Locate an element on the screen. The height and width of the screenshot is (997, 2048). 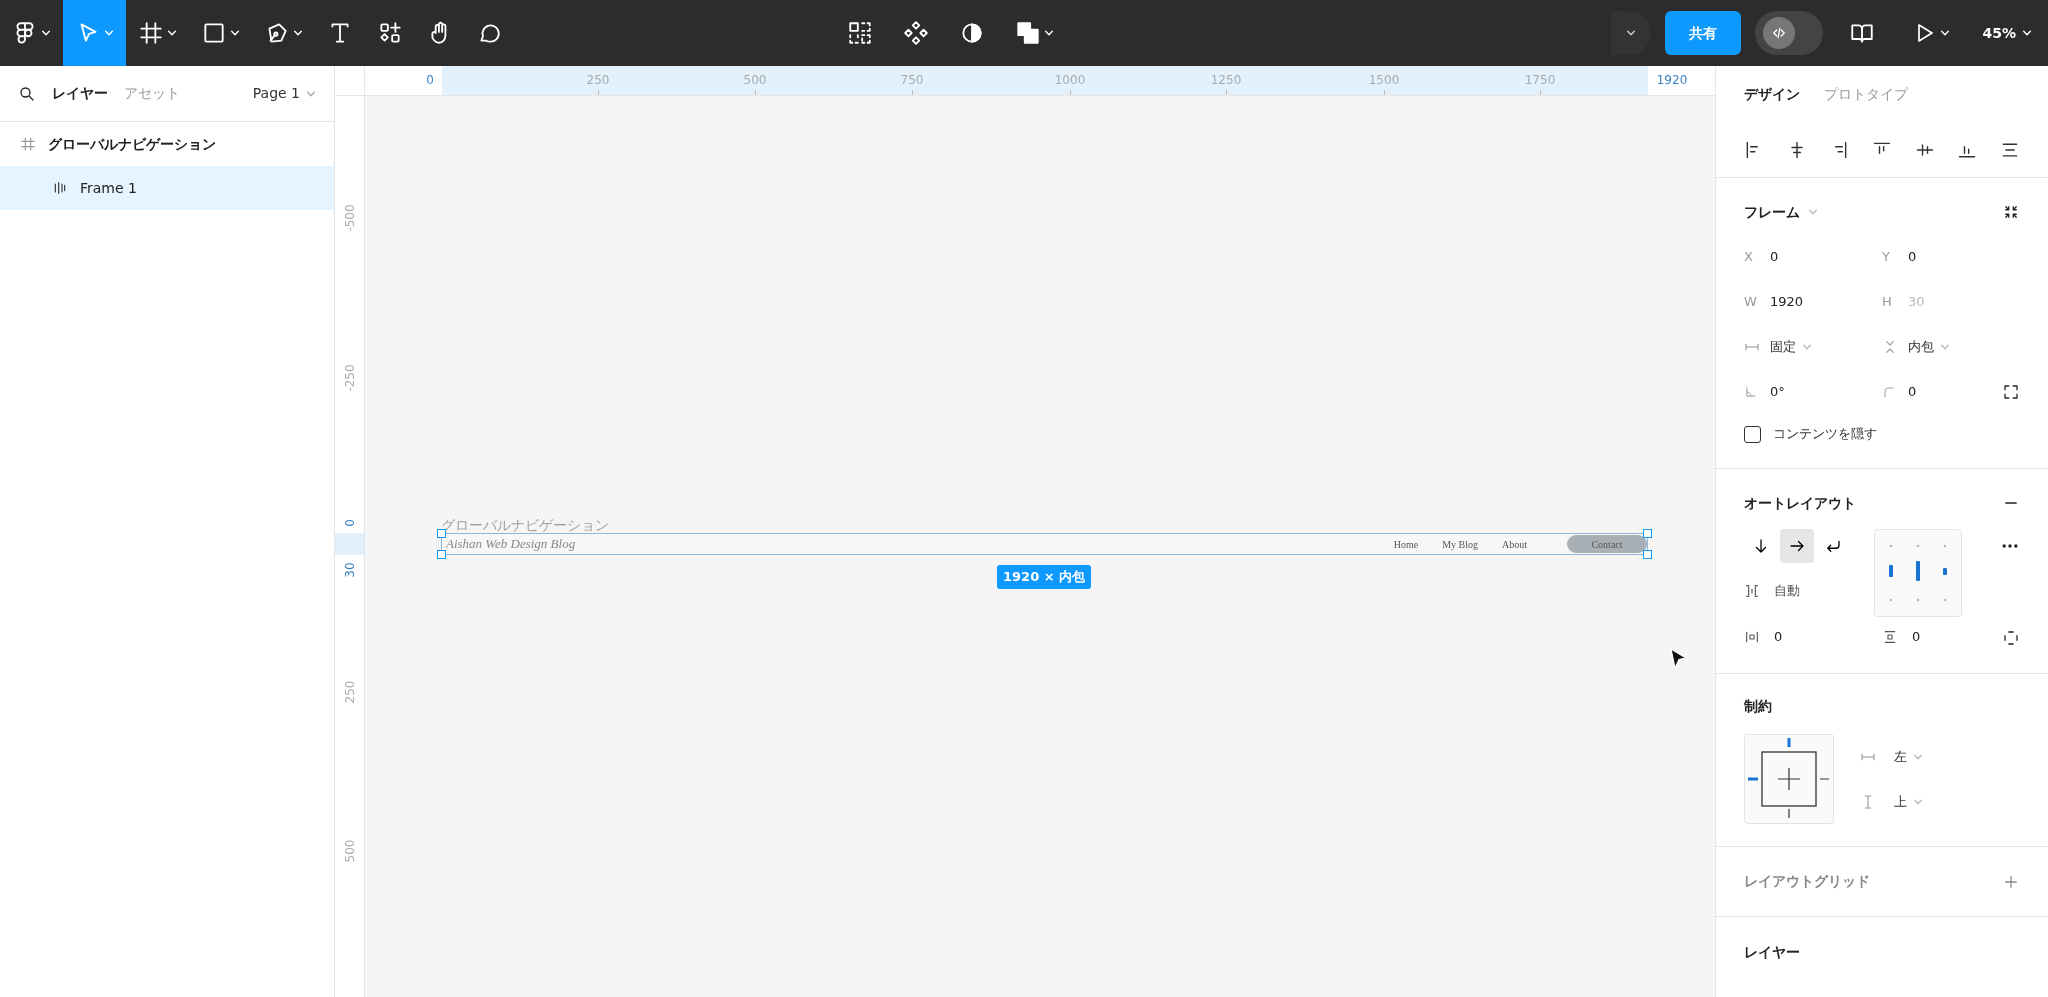
spacing-icon is located at coordinates (1752, 591).